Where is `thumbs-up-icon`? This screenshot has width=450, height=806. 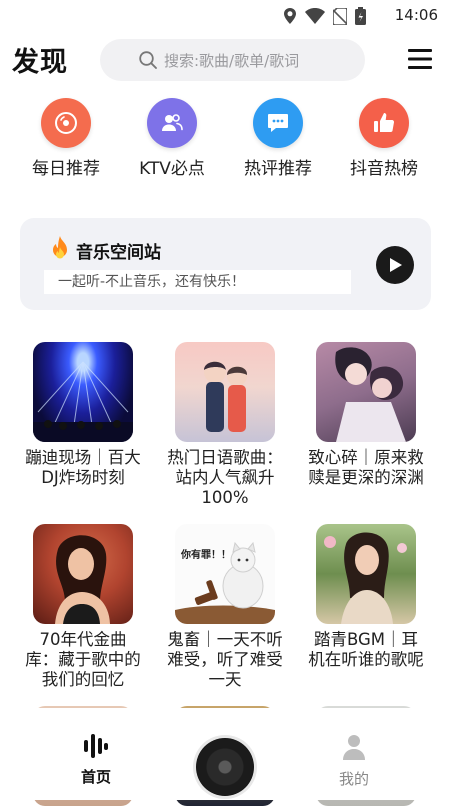
thumbs-up-icon is located at coordinates (384, 123).